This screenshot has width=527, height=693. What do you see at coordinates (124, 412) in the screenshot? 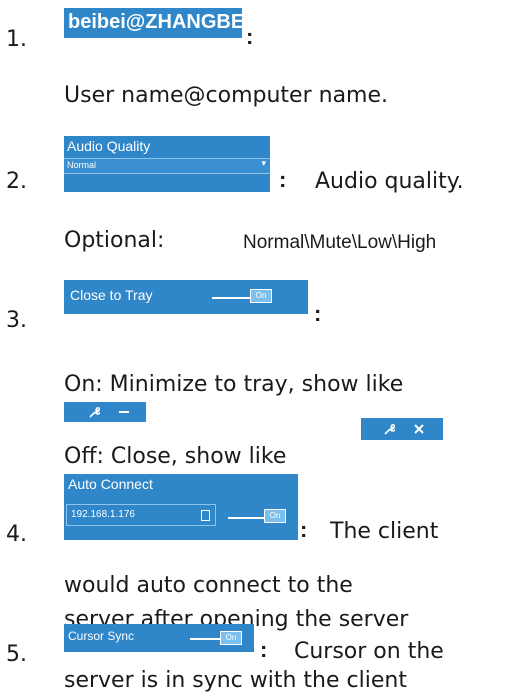
I see `minimize-icon` at bounding box center [124, 412].